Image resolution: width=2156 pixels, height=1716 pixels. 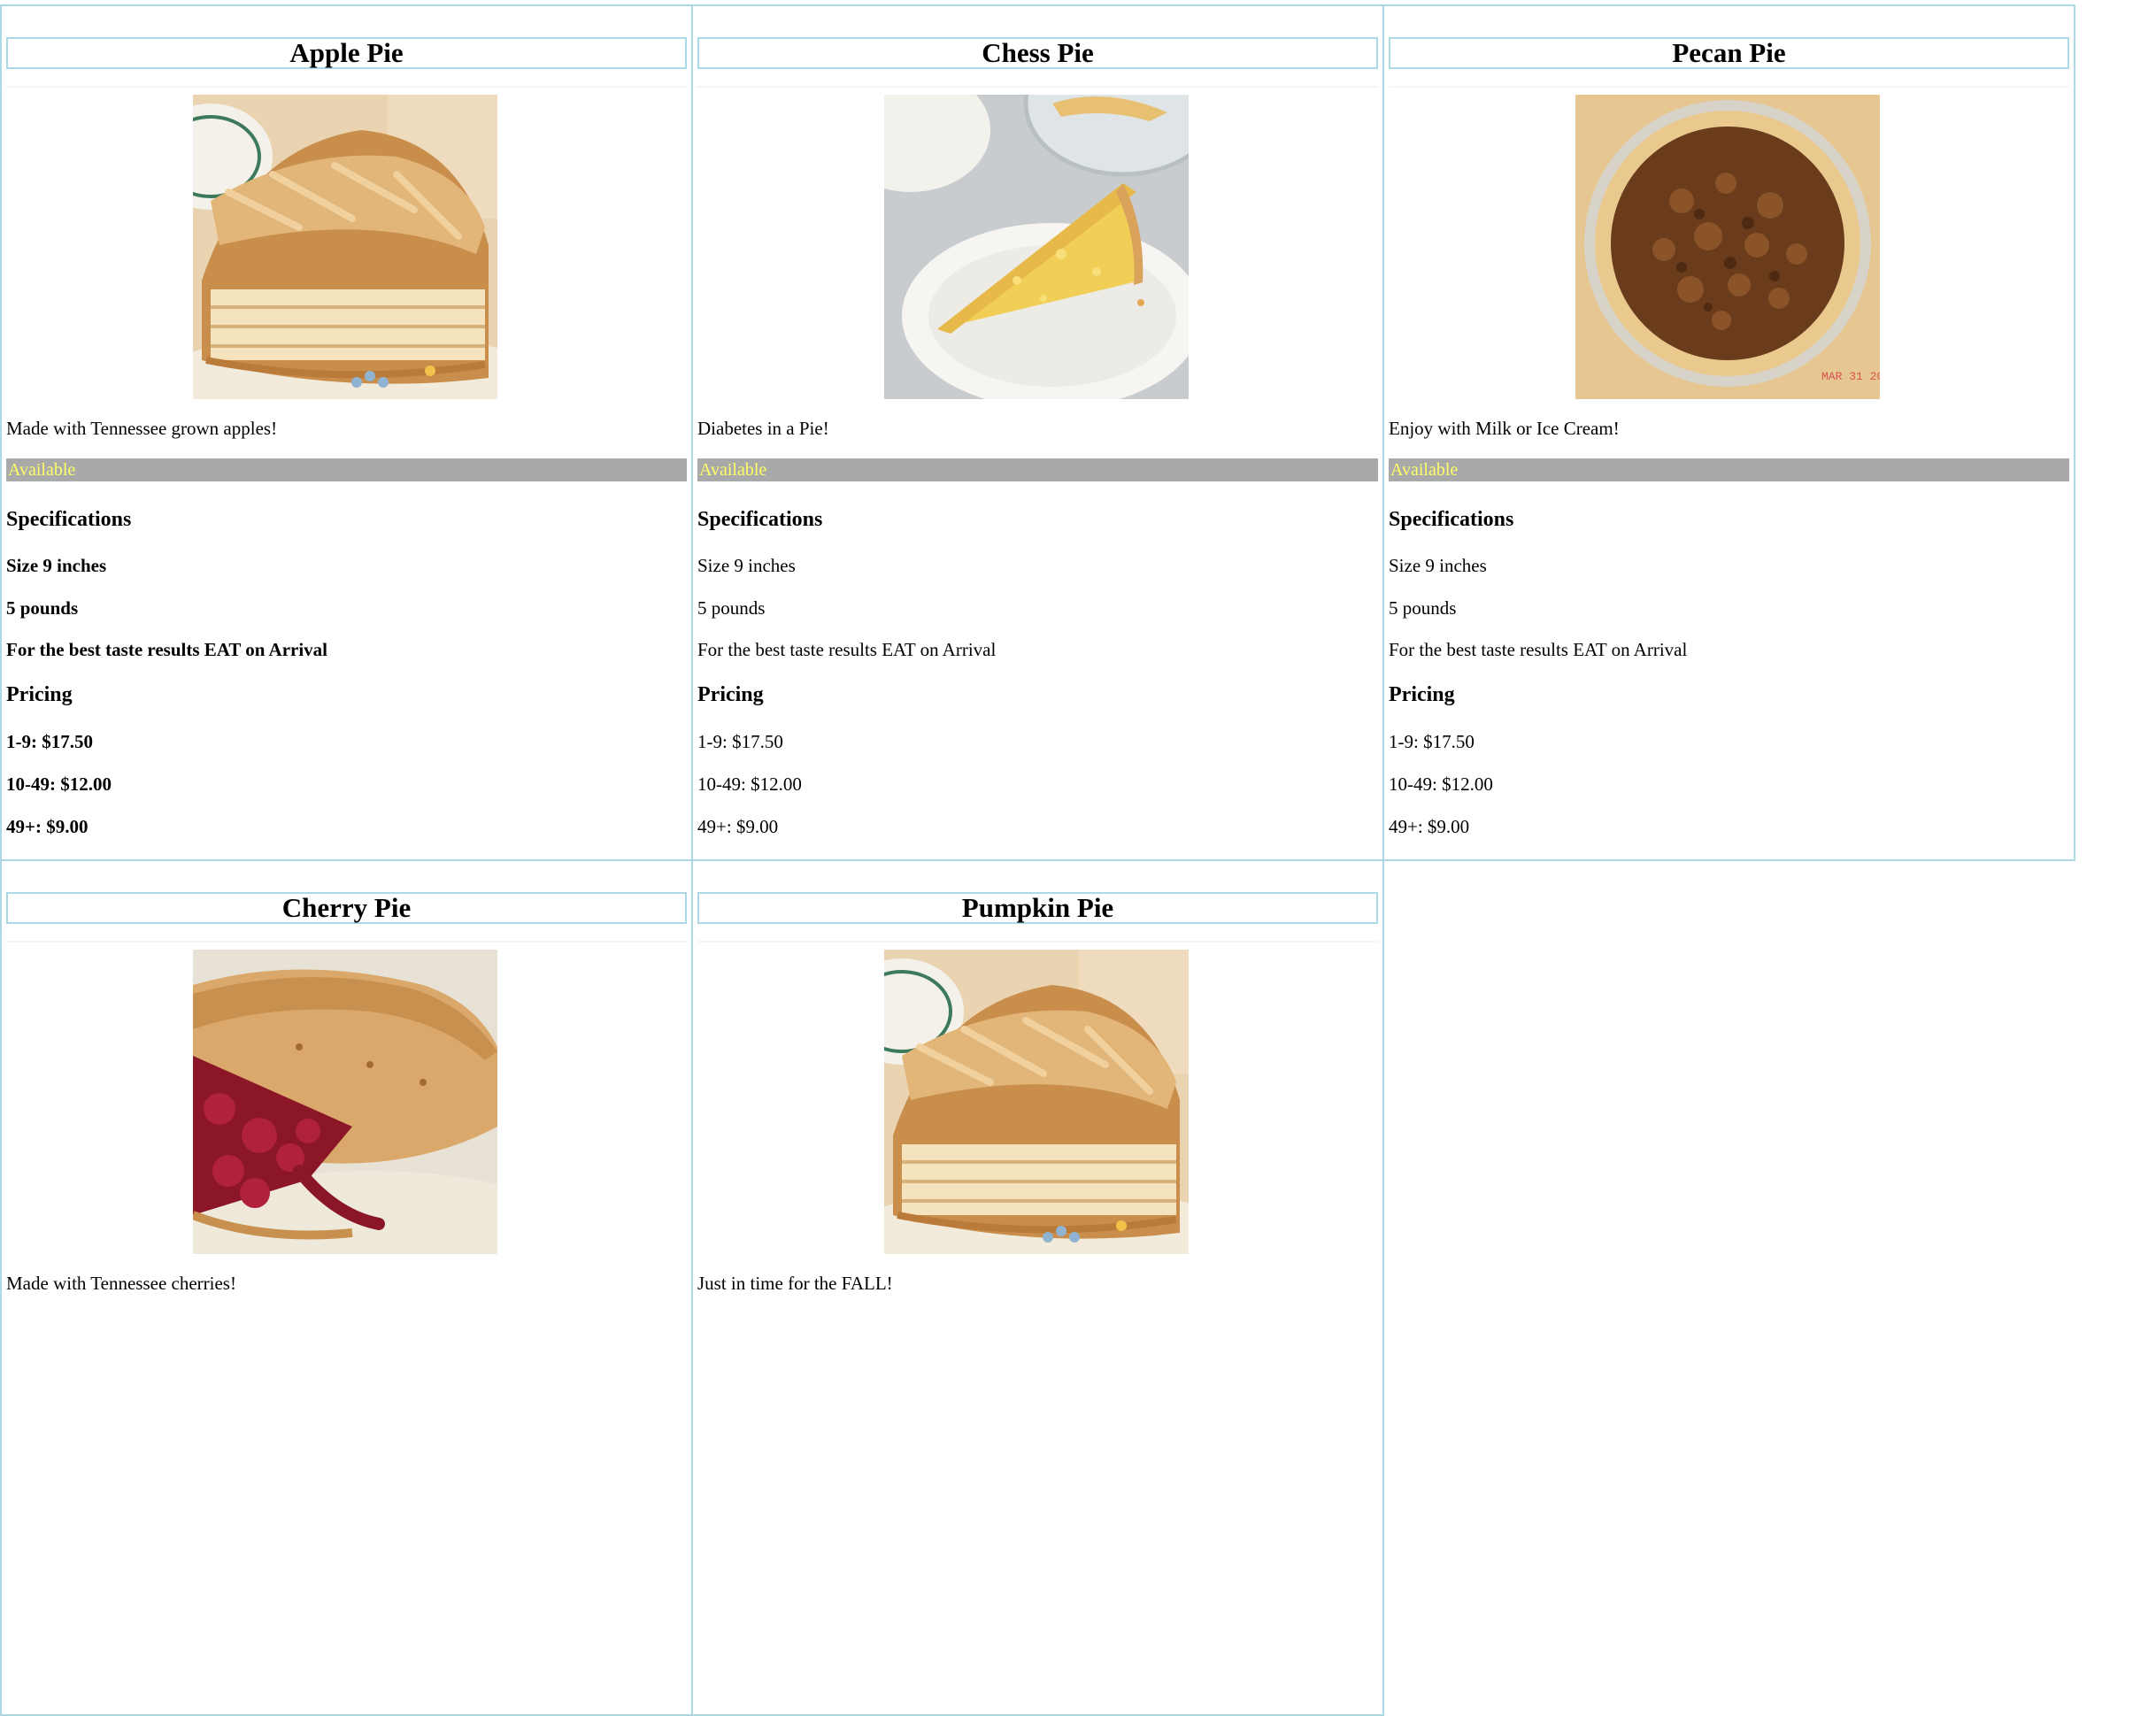 What do you see at coordinates (346, 53) in the screenshot?
I see `pie-title: Apple Pie` at bounding box center [346, 53].